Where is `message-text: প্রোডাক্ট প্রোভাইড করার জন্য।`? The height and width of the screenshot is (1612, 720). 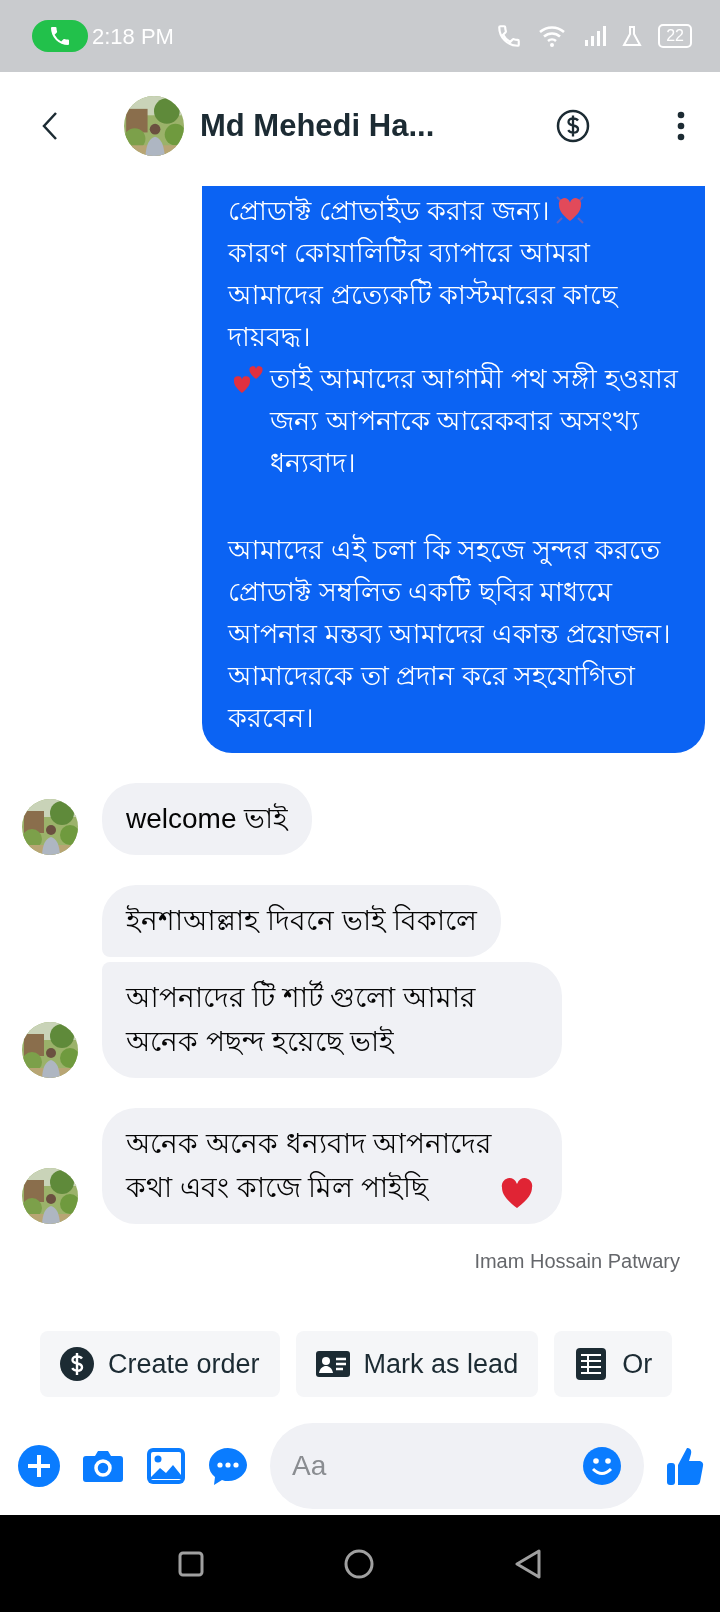
message-text: প্রোডাক্ট প্রোভাইড করার জন্য। is located at coordinates (389, 211).